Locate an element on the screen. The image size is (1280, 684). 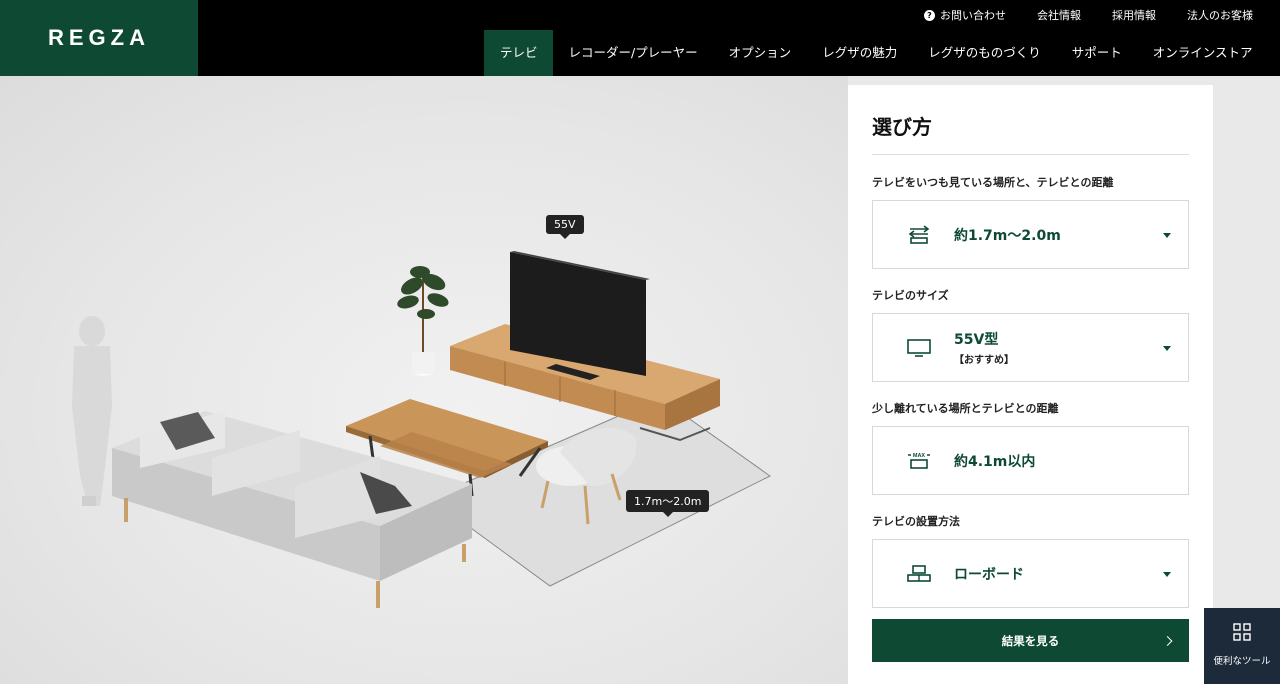
far-distance-value: 約4.1m以内 is located at coordinates (995, 461).